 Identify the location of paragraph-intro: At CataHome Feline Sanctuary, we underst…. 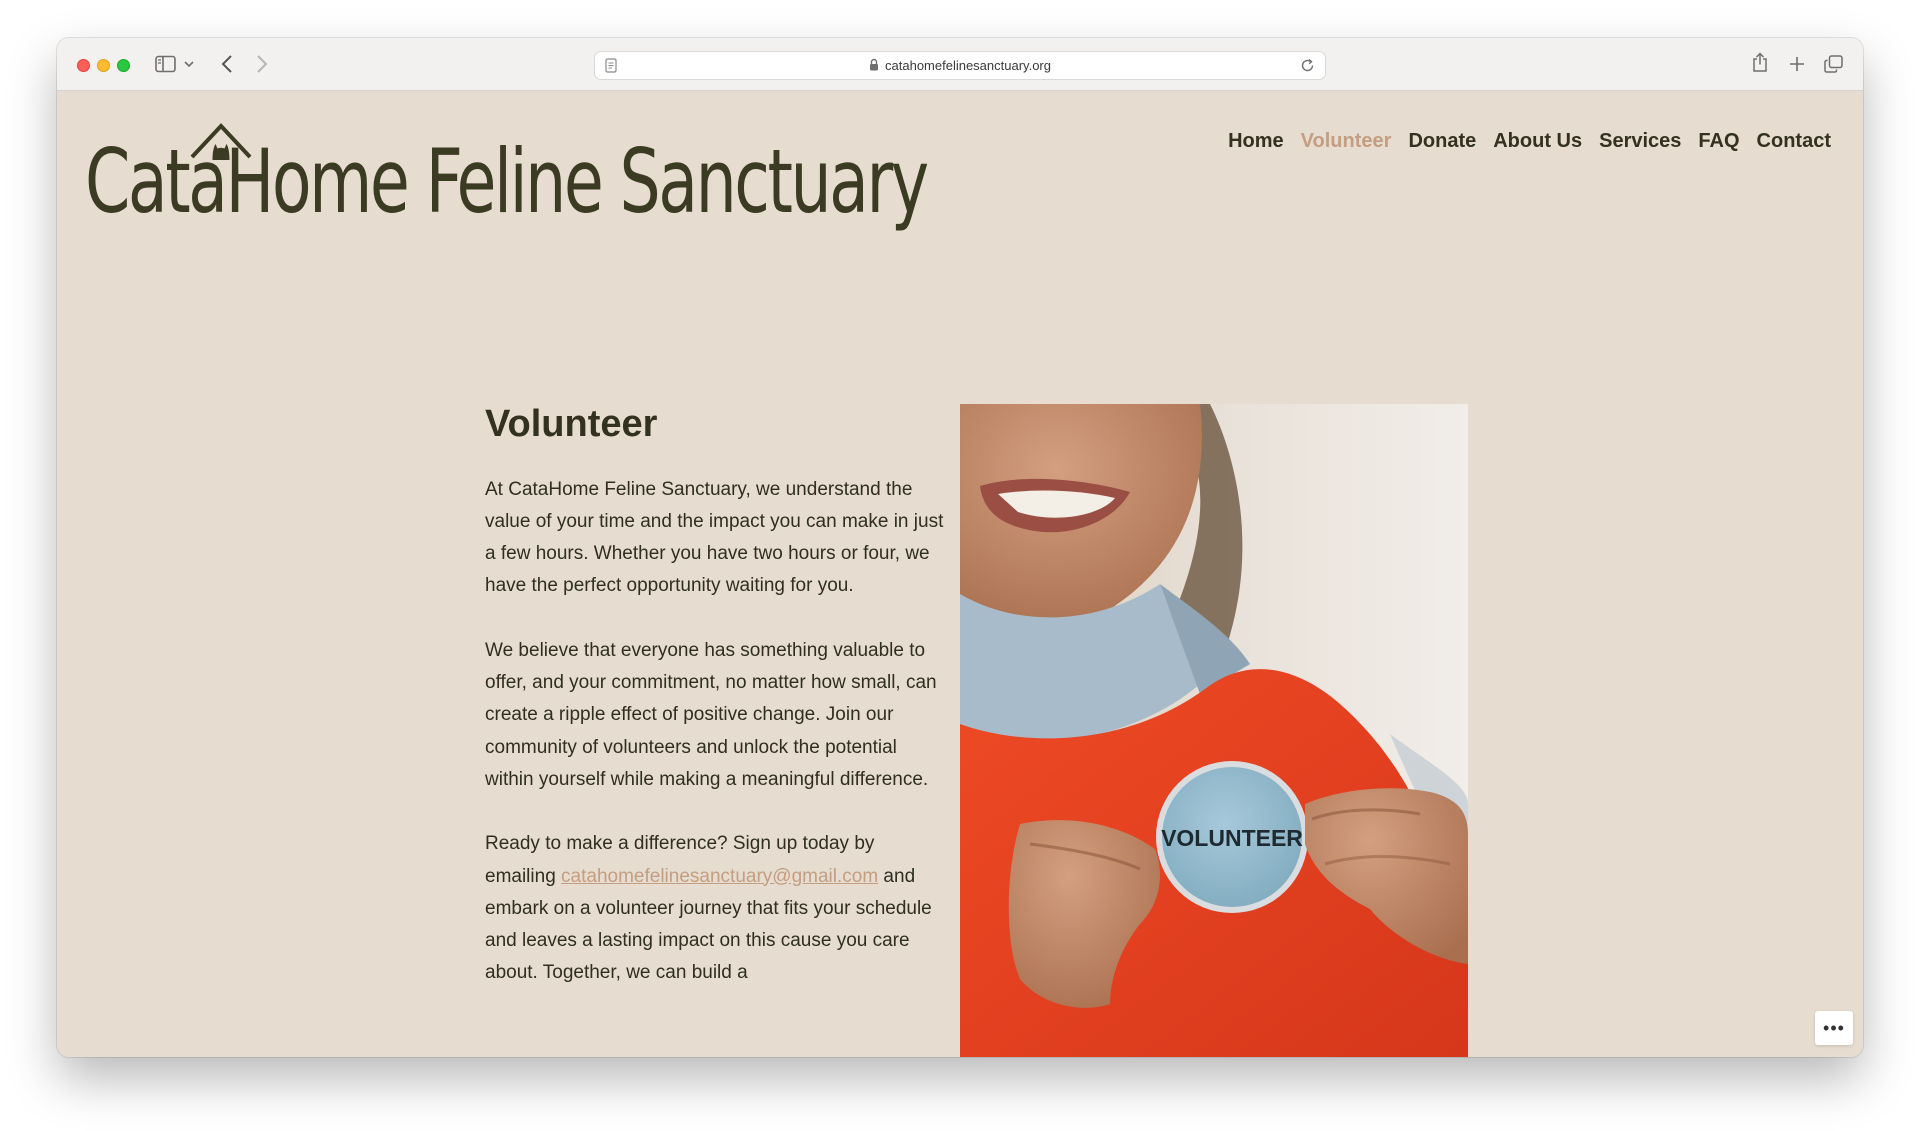
(714, 537).